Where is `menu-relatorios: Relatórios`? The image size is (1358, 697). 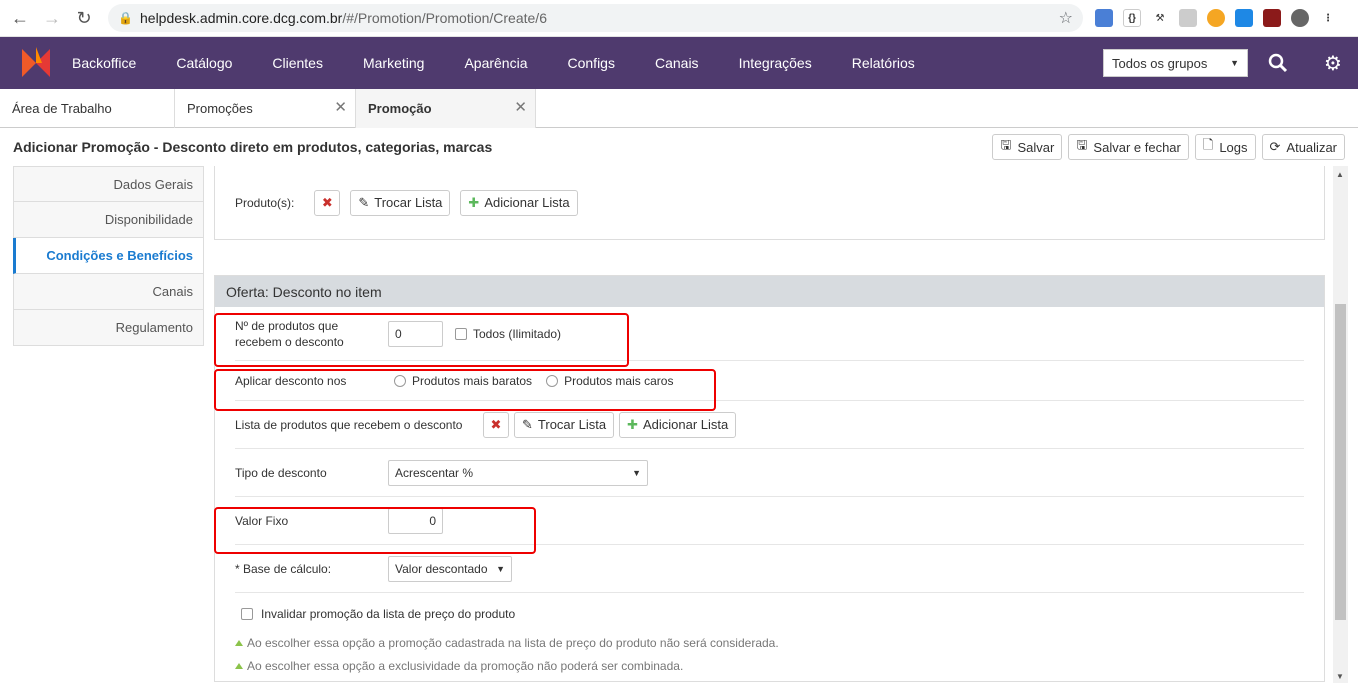 menu-relatorios: Relatórios is located at coordinates (883, 63).